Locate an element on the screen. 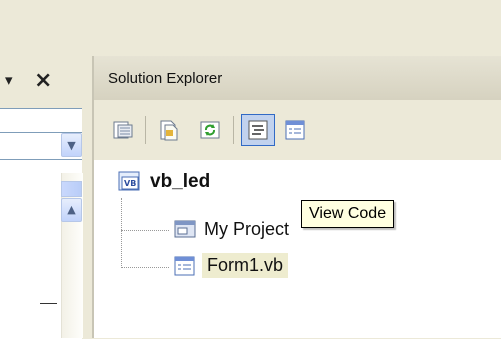  scrollbar-thumb is located at coordinates (71, 189).